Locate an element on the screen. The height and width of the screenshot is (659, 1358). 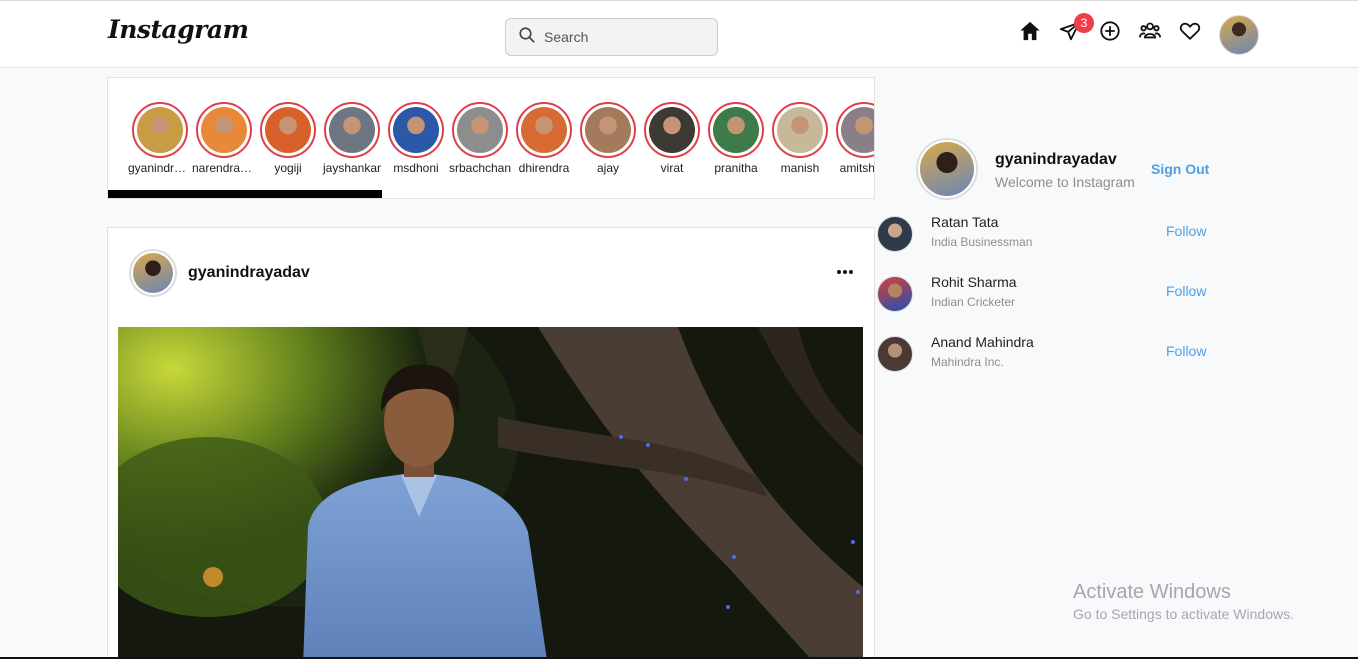
suggestion-desc: Mahindra Inc. is located at coordinates (967, 362).